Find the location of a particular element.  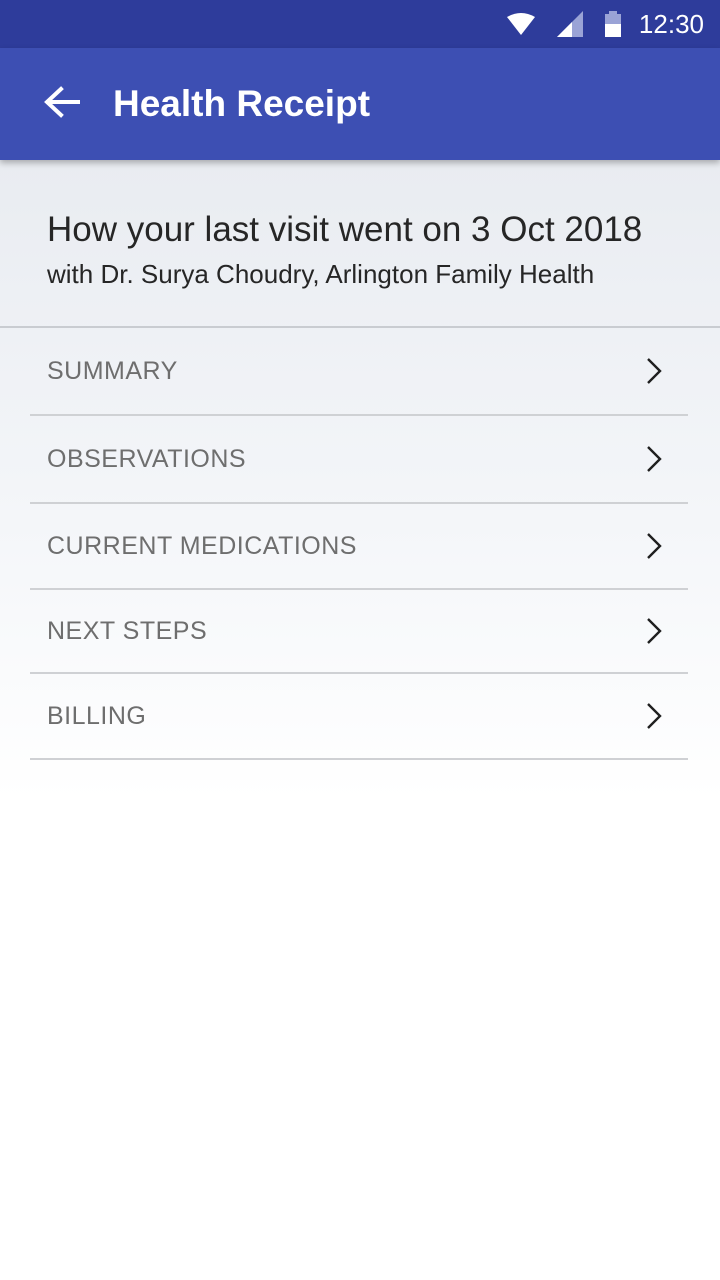

arrow-back-icon is located at coordinates (62, 104).